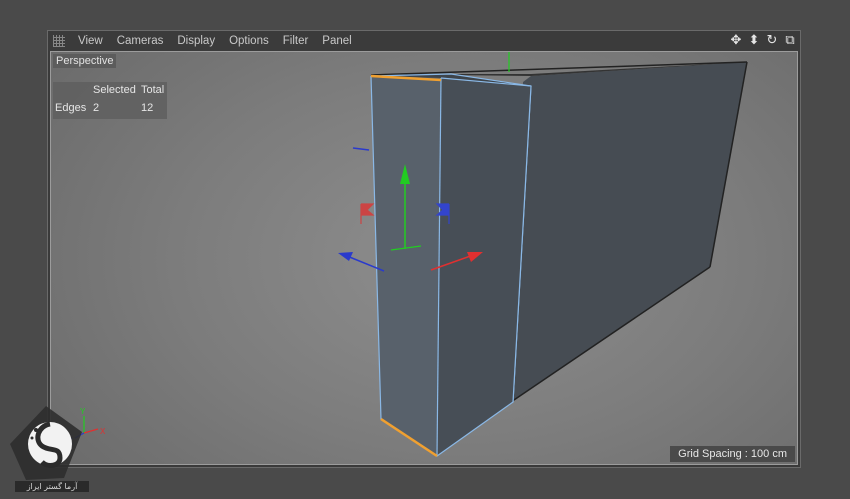 This screenshot has width=850, height=499. Describe the element at coordinates (103, 431) in the screenshot. I see `axis-label-x: X` at that location.